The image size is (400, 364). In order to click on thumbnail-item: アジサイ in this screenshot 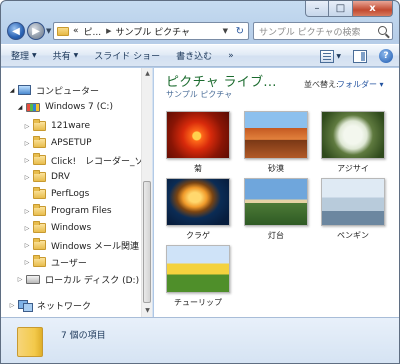, I will do `click(353, 142)`.